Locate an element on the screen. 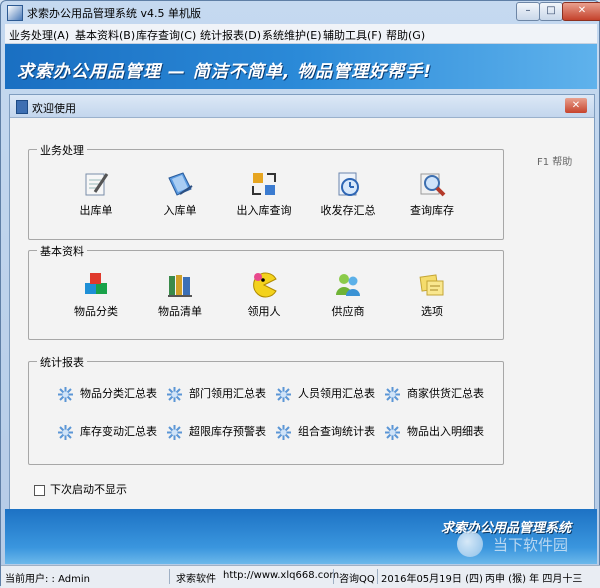  report-supplier-summary: 商家供货汇总表 is located at coordinates (434, 394).